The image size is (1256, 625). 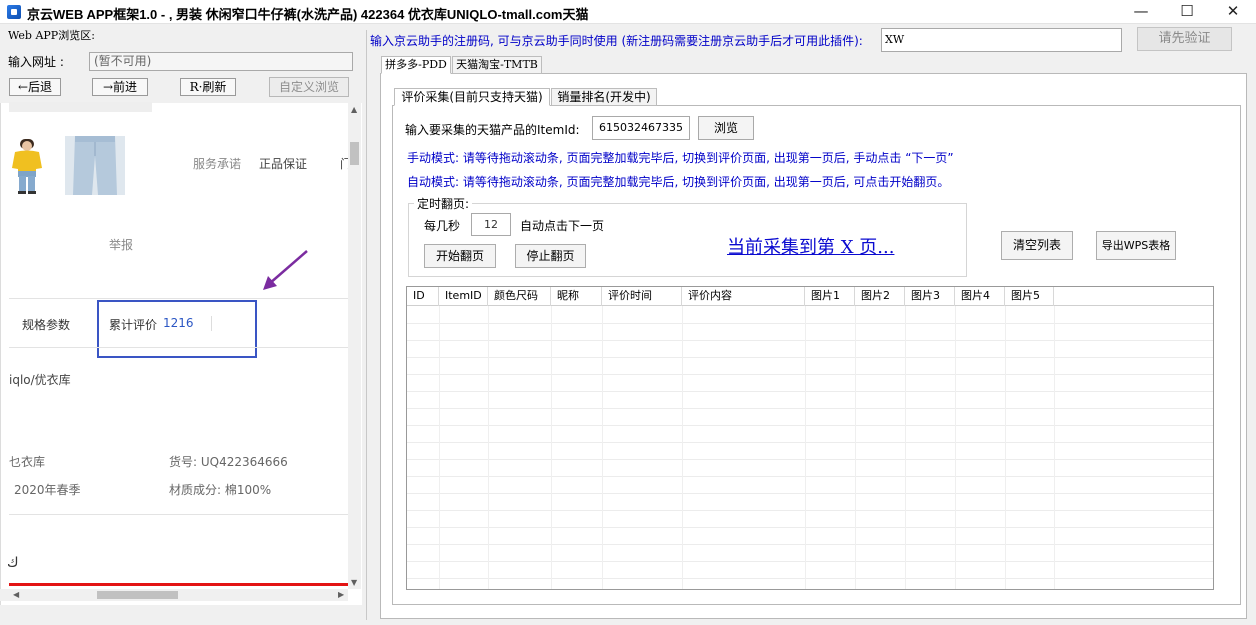 I want to click on horizontal-scroll-thumb, so click(x=137, y=595).